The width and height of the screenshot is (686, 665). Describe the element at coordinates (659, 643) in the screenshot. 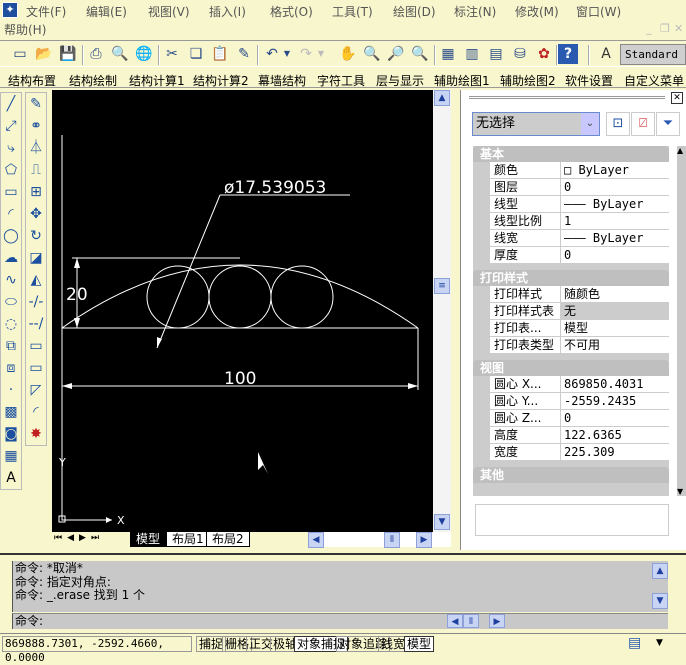

I see `status-menu-icon: ▼` at that location.